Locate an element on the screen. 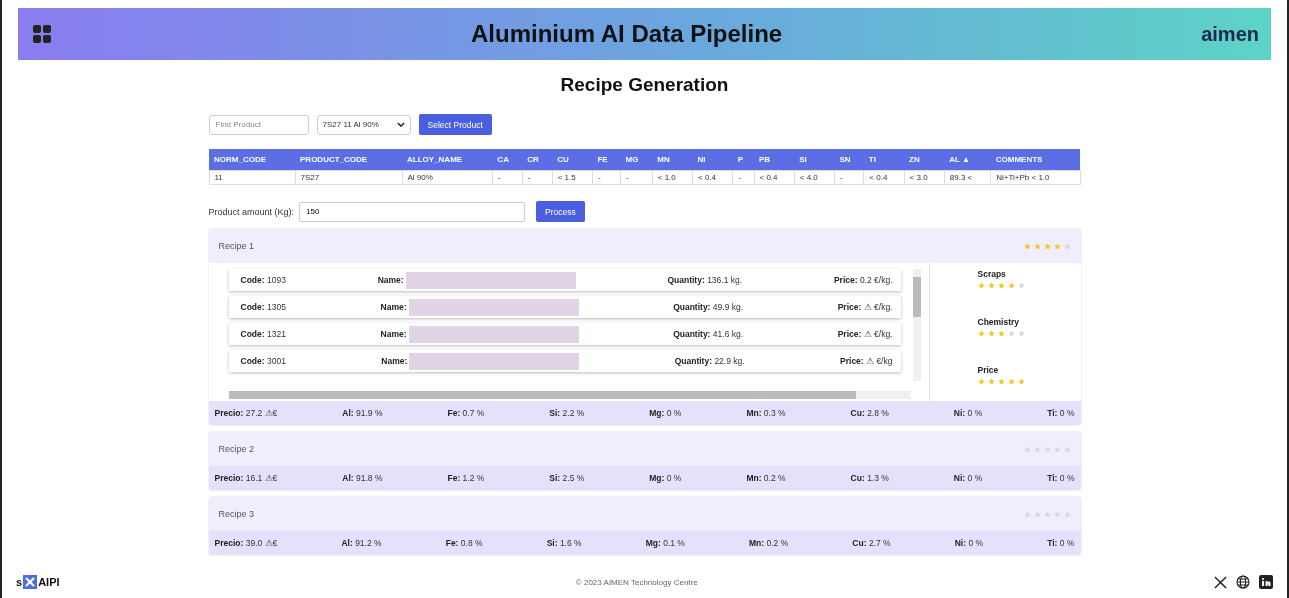 The width and height of the screenshot is (1289, 598). summary-value: Al: 91.8 % is located at coordinates (362, 478).